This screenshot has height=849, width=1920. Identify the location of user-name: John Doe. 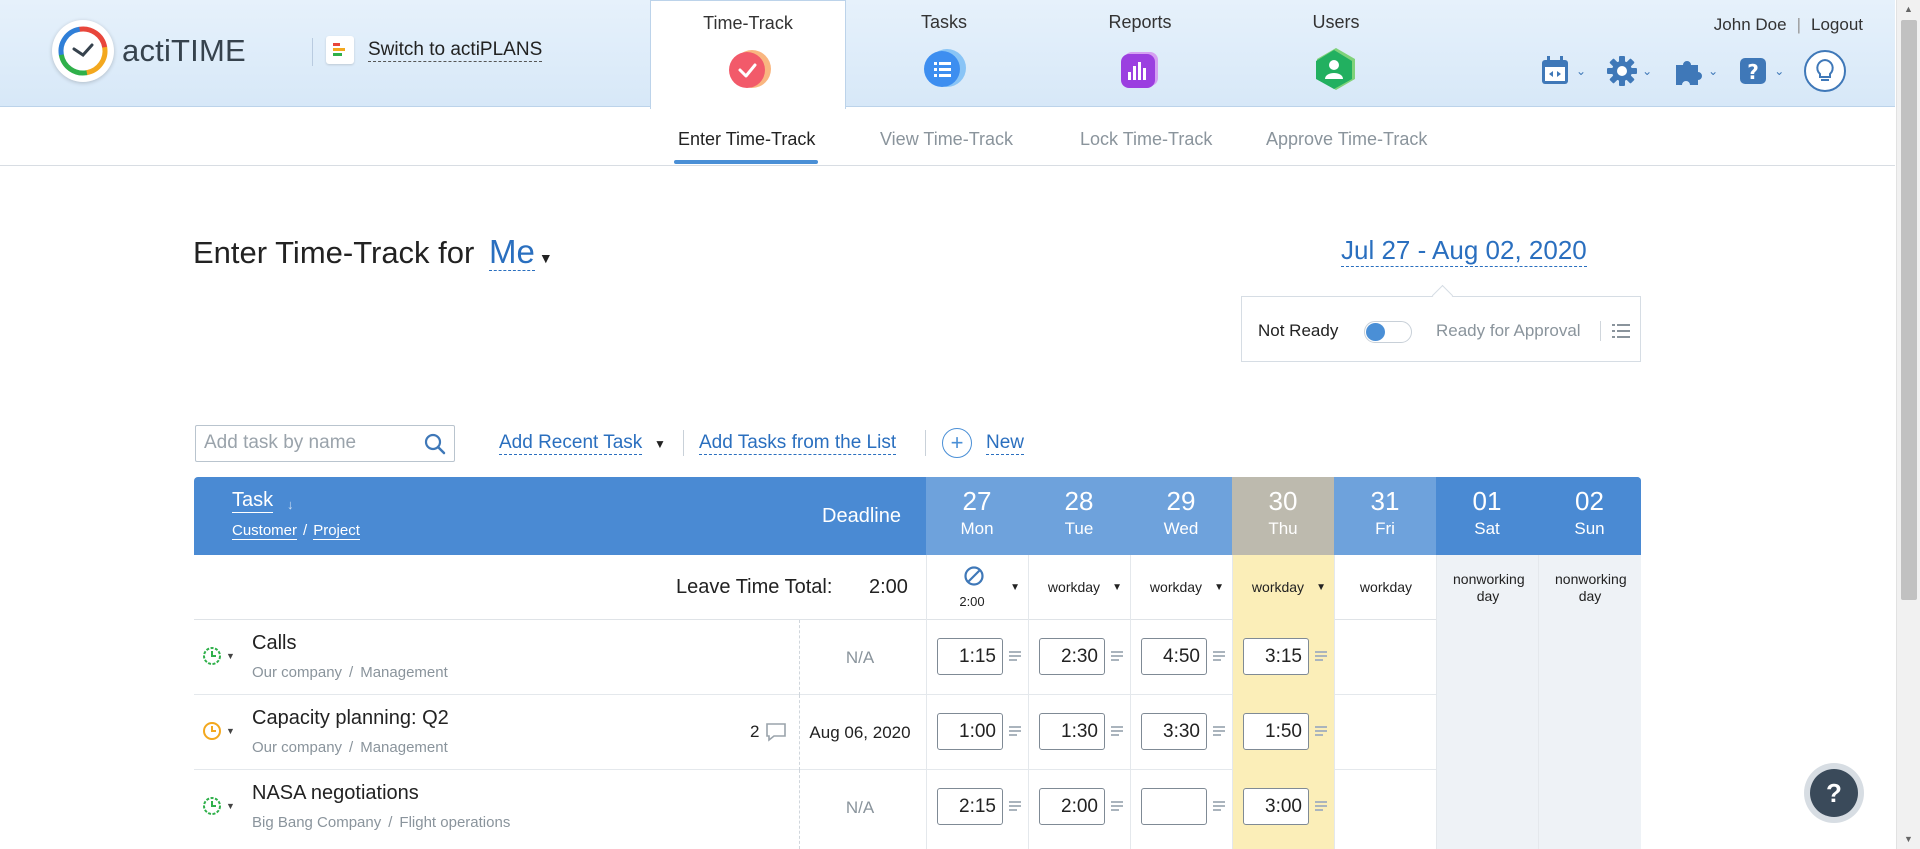
(1750, 24).